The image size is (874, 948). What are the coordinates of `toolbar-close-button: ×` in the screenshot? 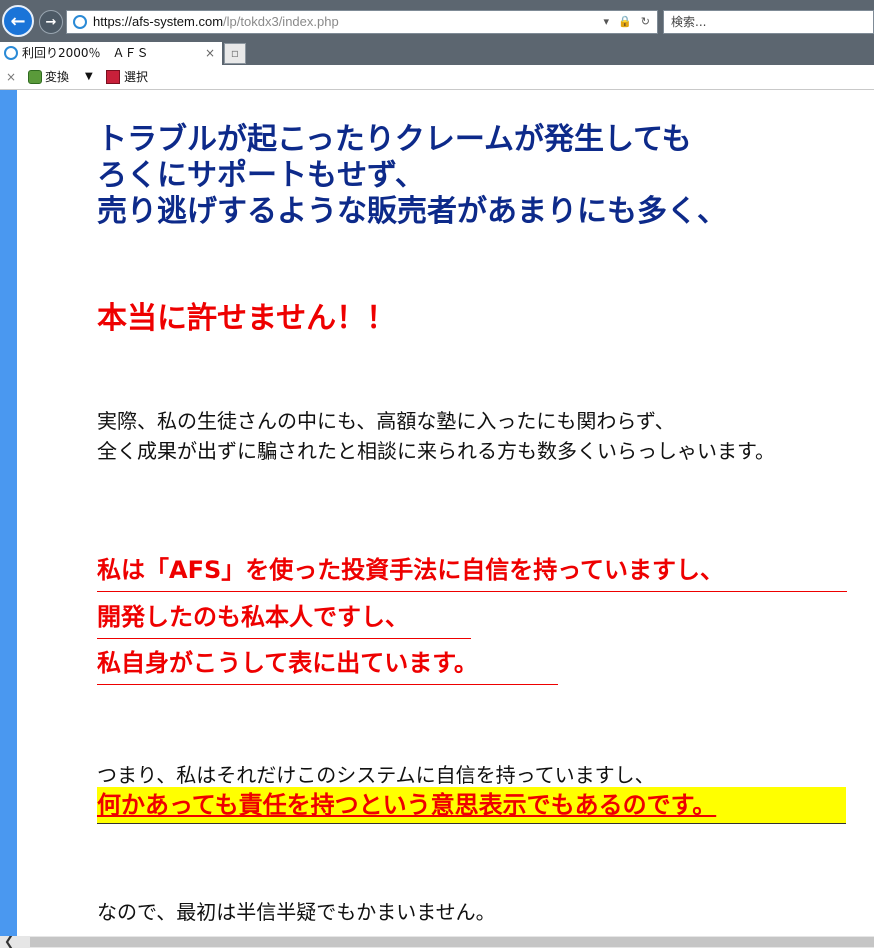 It's located at (11, 77).